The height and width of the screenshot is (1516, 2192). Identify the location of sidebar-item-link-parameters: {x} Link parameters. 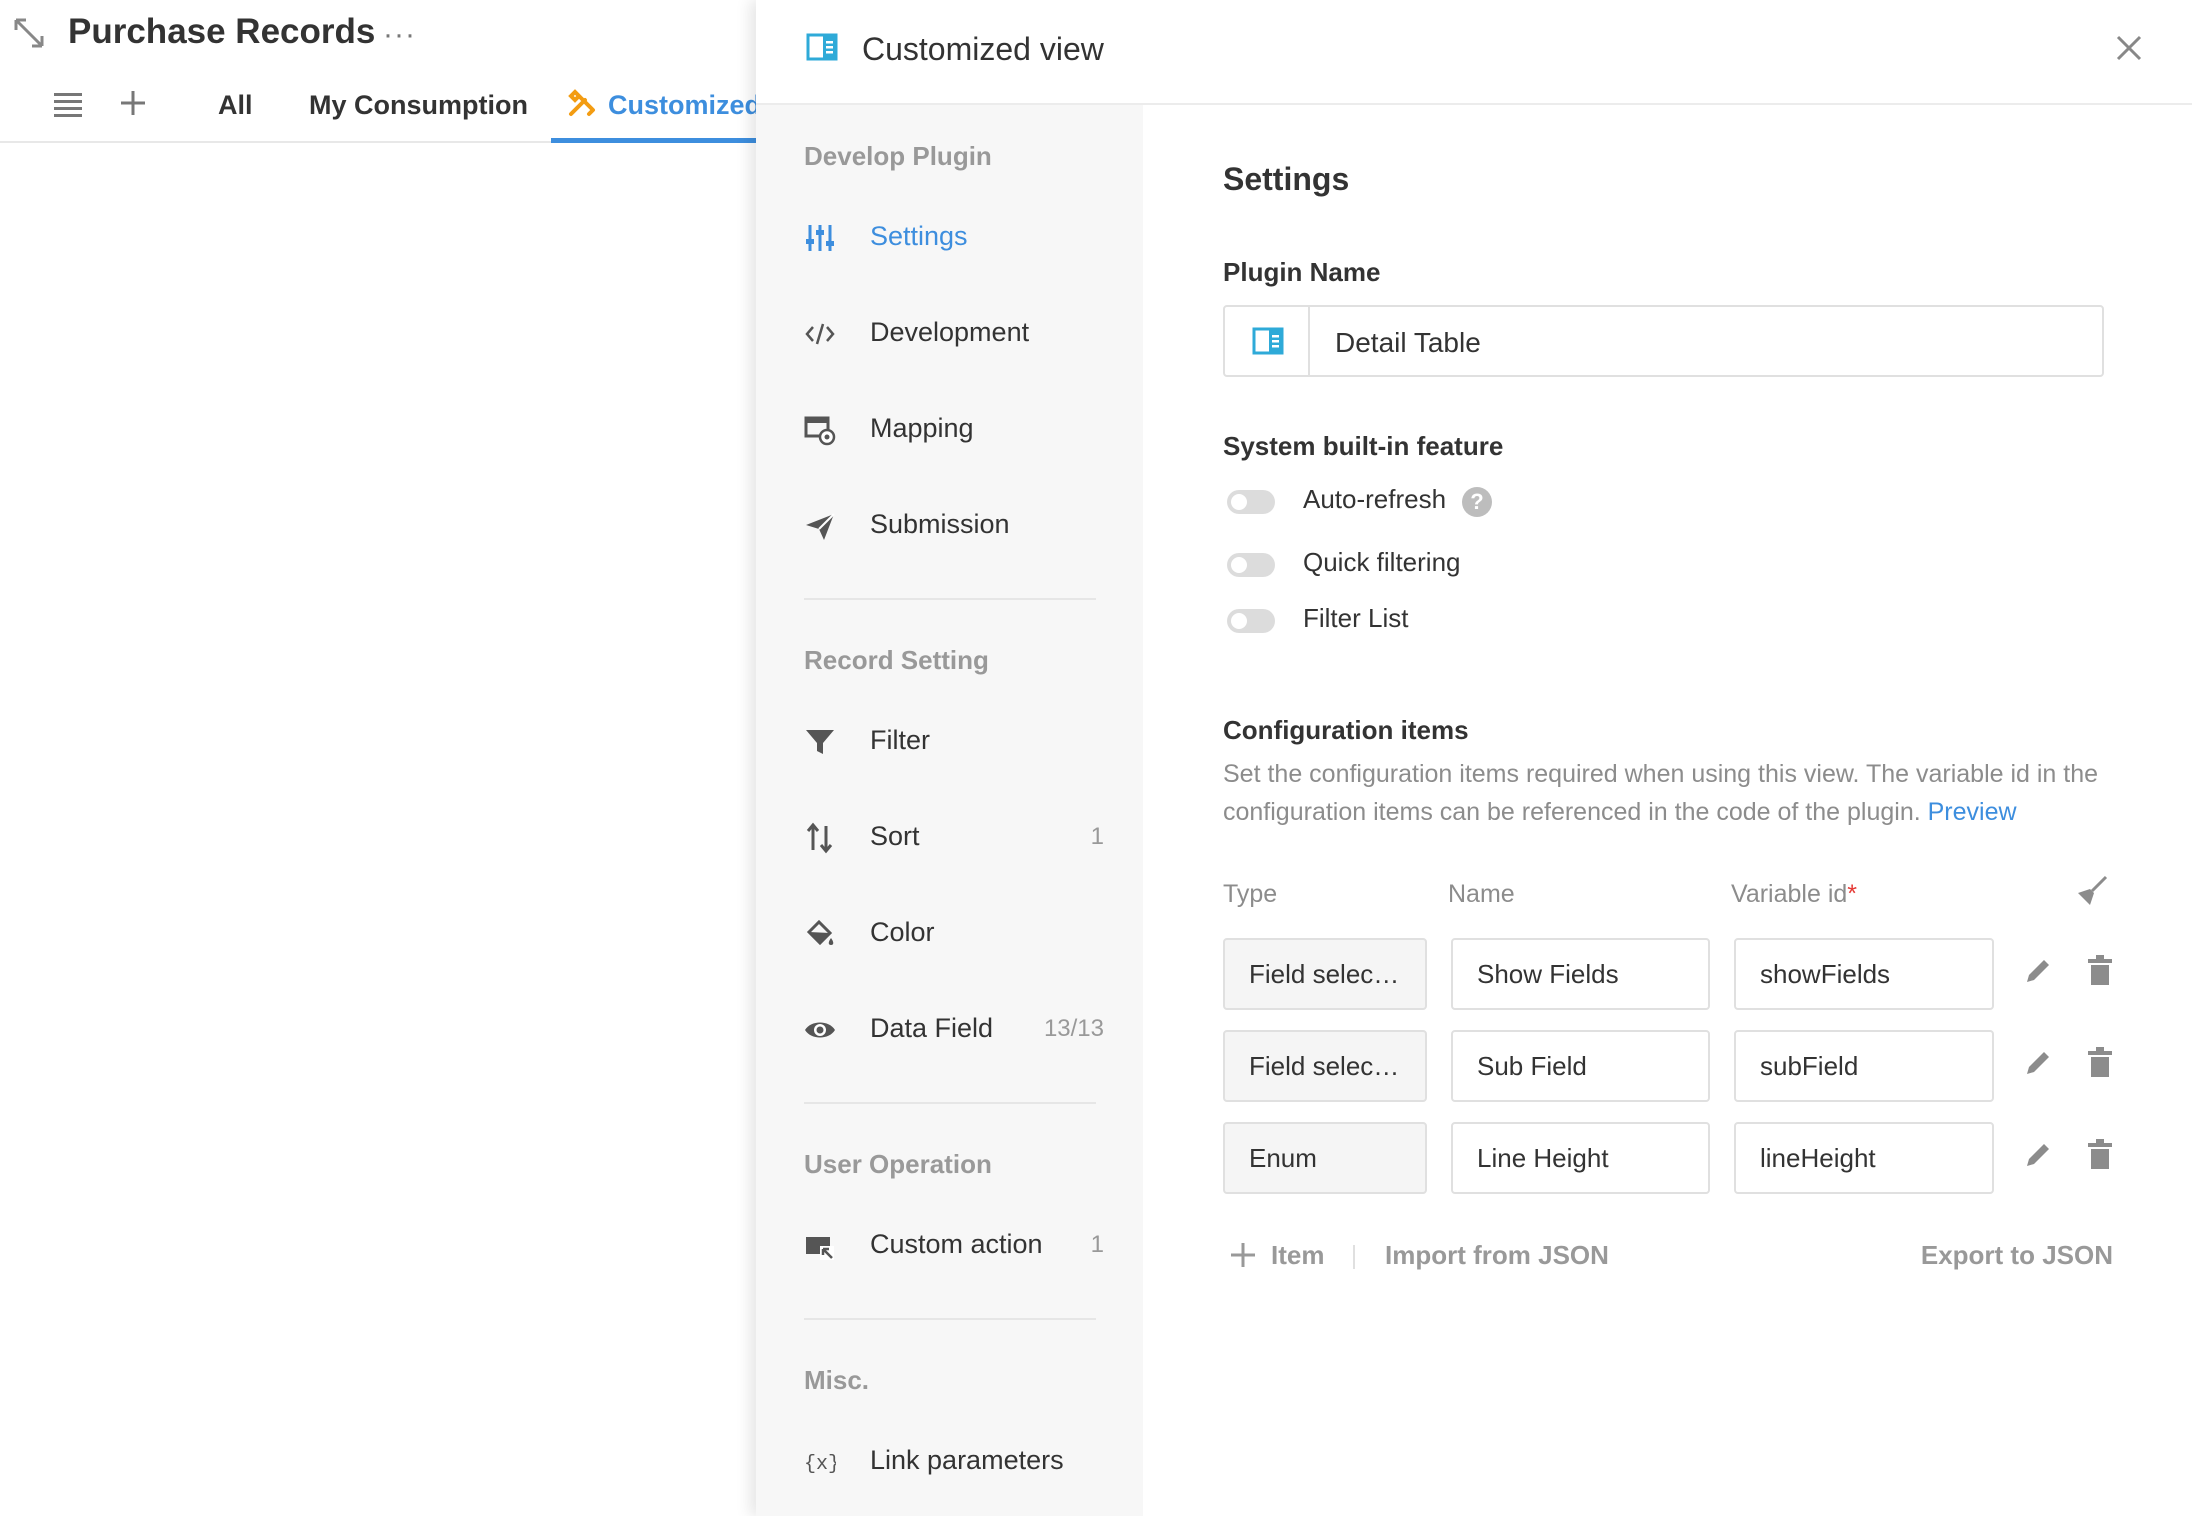
(954, 1461).